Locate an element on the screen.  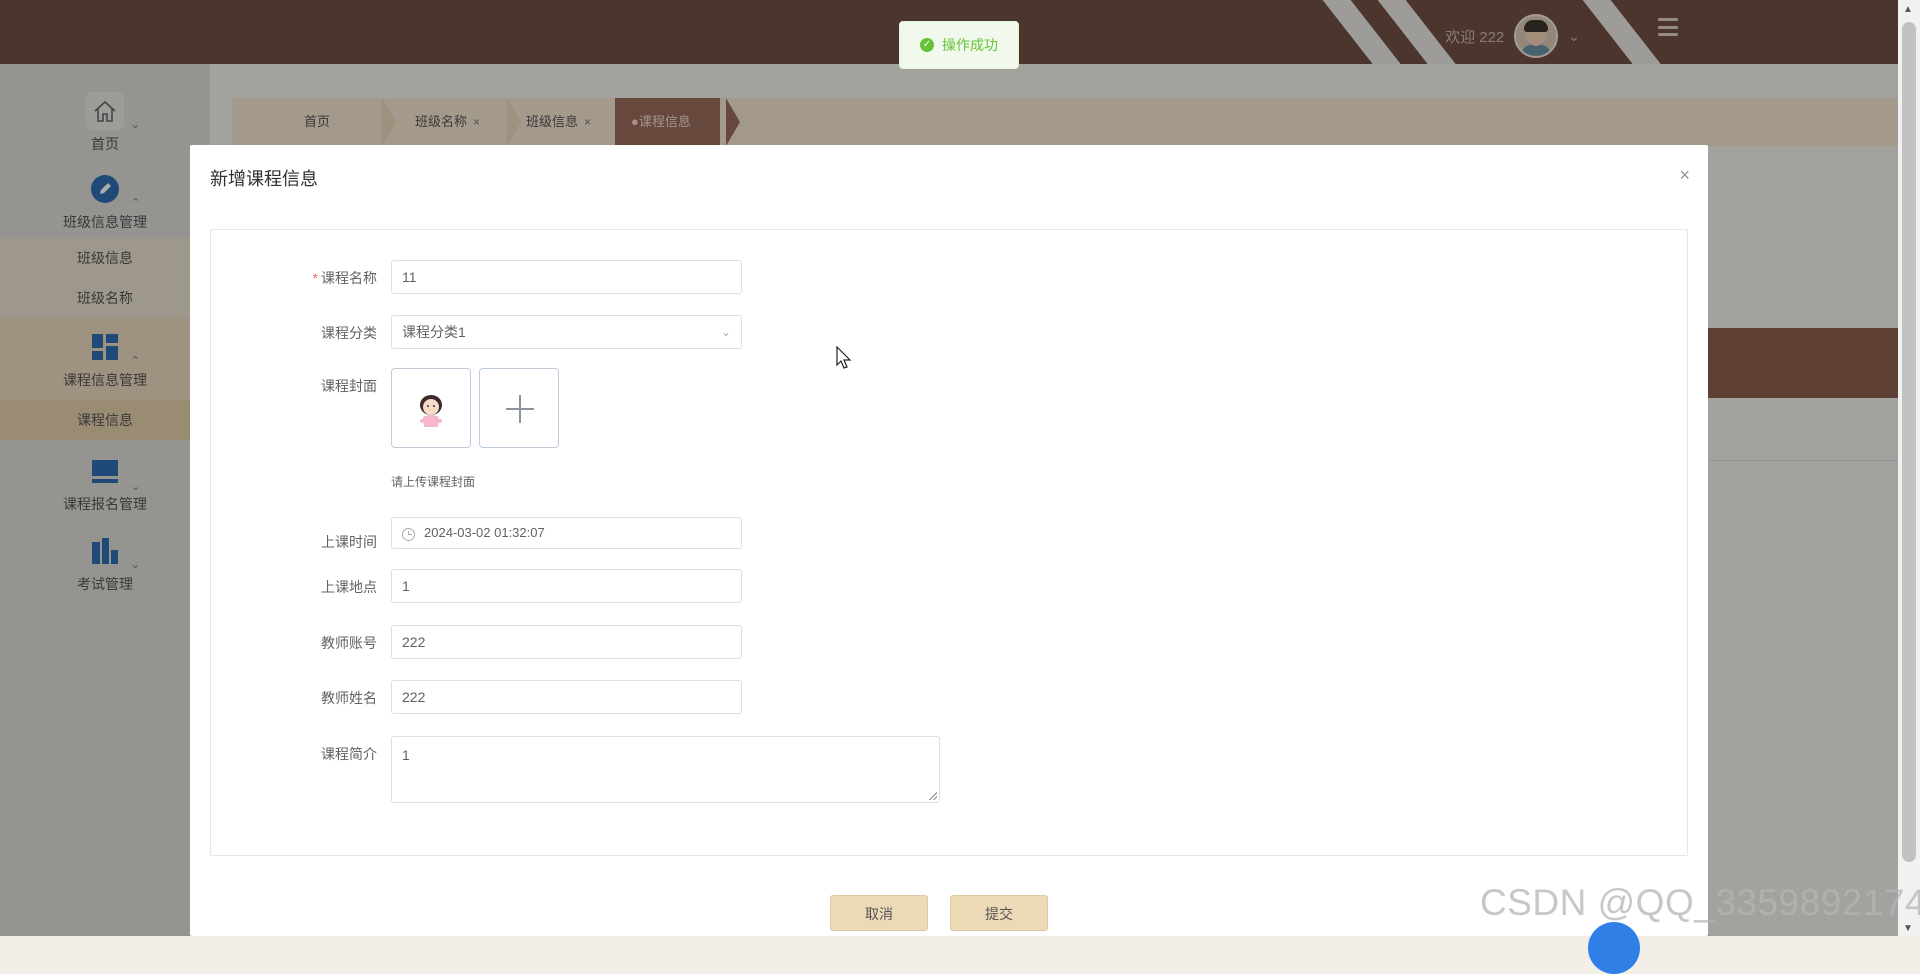
scrollbar-thumb is located at coordinates (1909, 442).